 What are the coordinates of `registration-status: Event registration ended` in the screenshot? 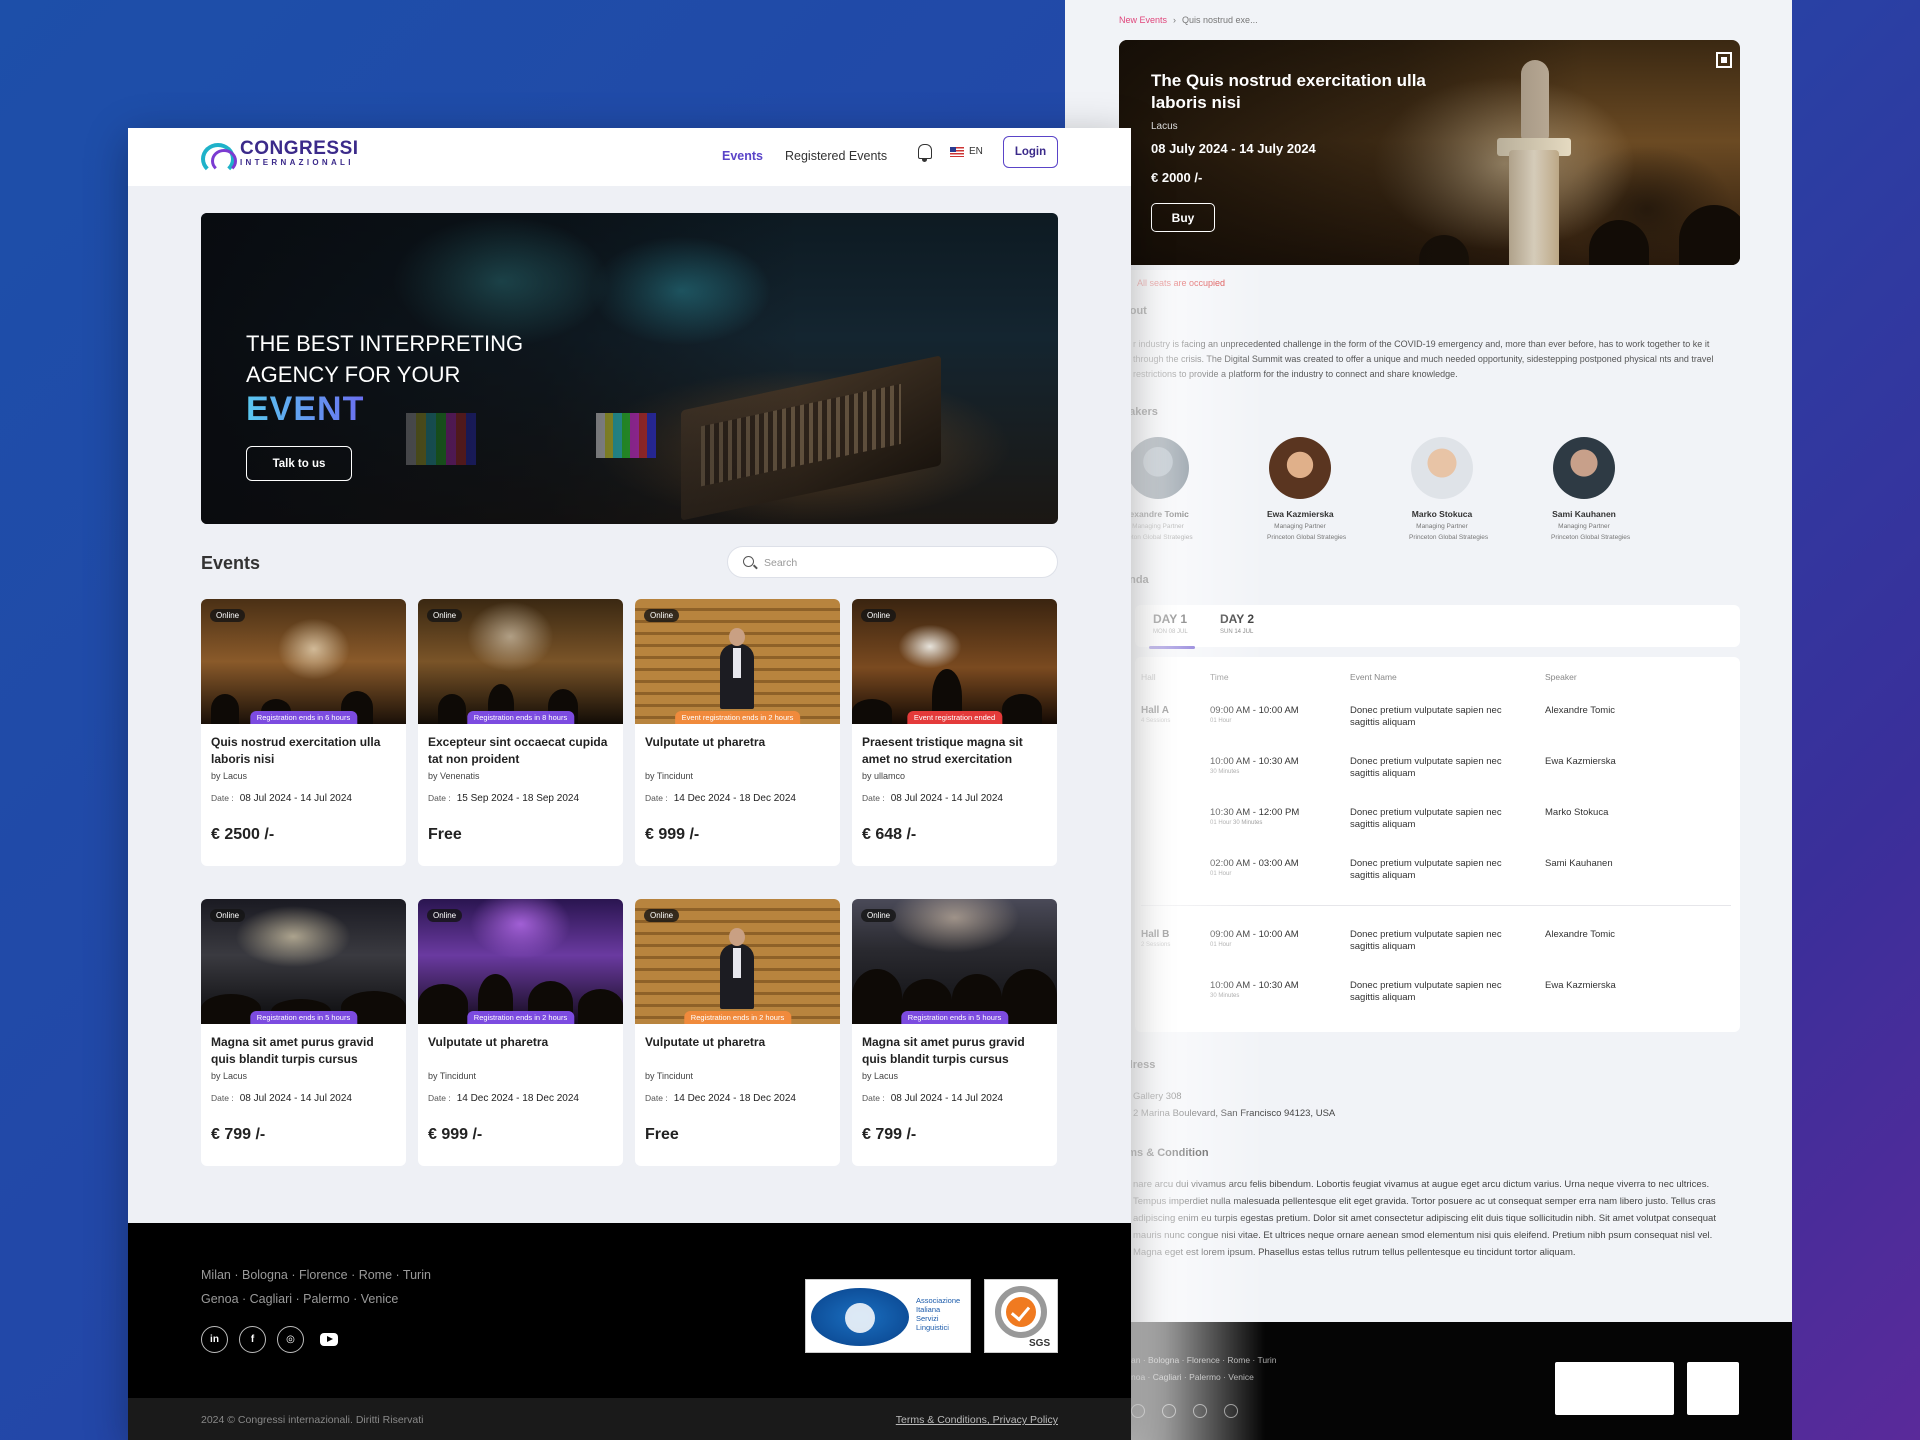 It's located at (954, 717).